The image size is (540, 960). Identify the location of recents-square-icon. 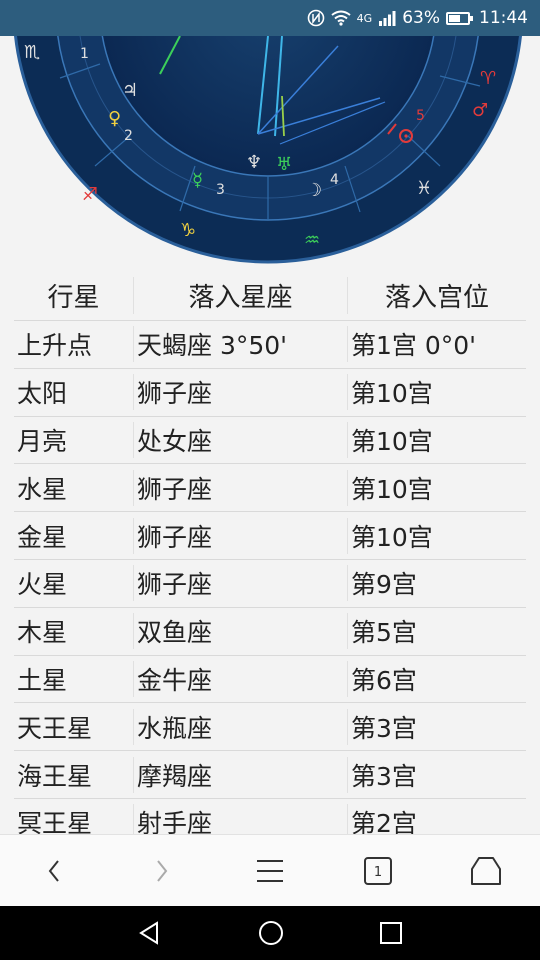
(391, 933).